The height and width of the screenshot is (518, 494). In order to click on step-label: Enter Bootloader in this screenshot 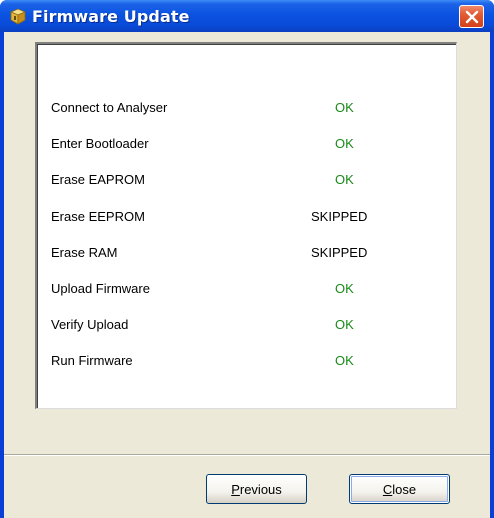, I will do `click(100, 143)`.